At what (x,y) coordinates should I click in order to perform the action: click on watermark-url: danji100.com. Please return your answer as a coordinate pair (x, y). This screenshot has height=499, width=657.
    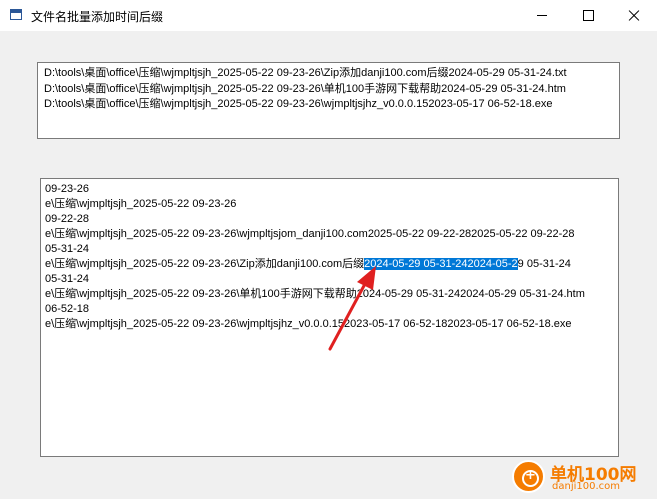
    Looking at the image, I should click on (586, 486).